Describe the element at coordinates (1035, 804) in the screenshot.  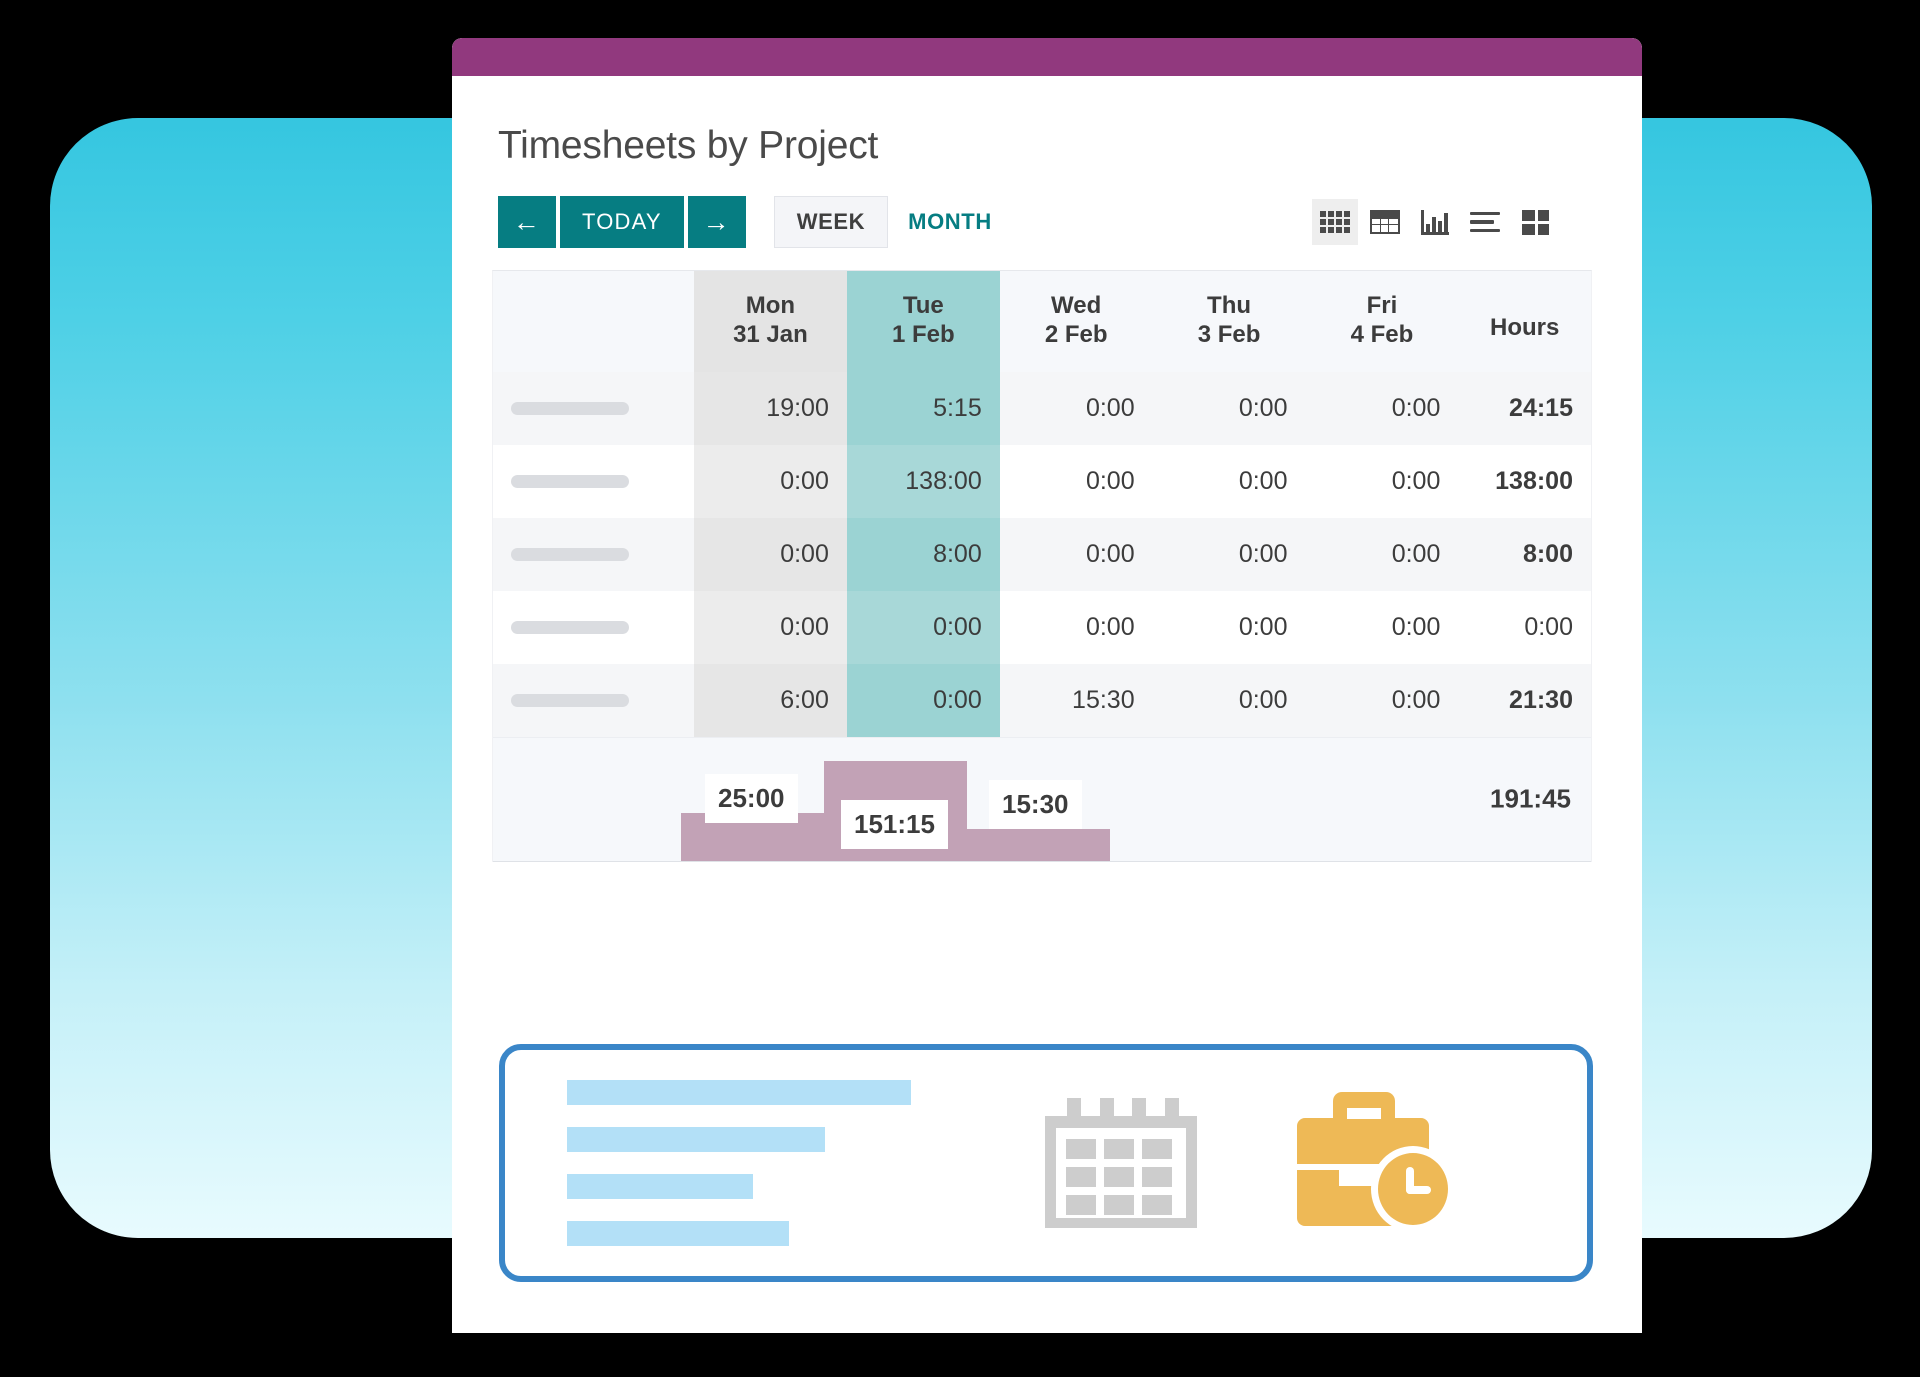
I see `summary-label-wed: 15:30` at that location.